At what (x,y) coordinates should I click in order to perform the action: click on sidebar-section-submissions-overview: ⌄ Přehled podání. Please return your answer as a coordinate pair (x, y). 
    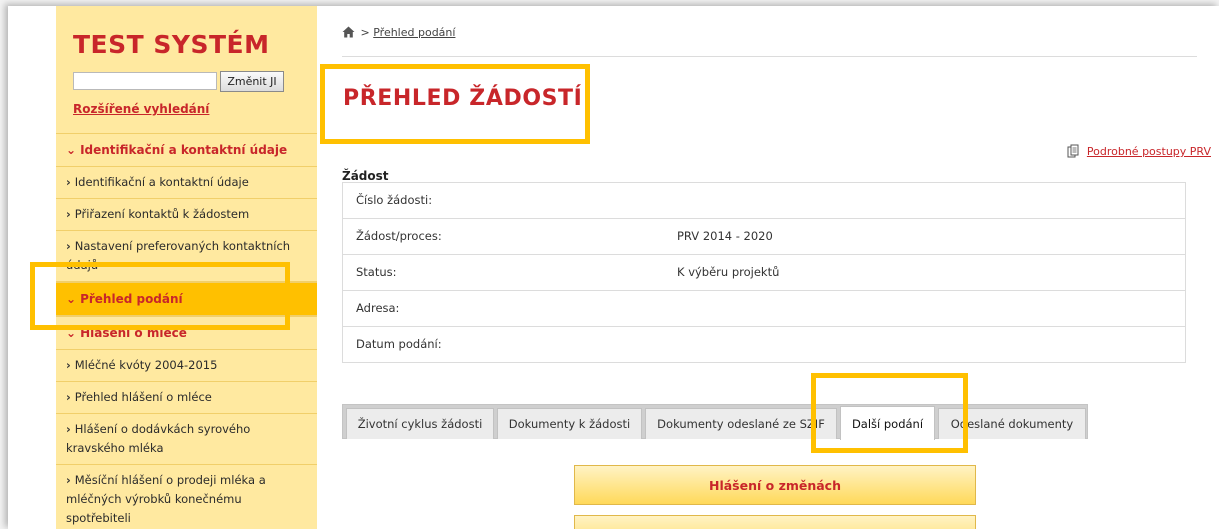
    Looking at the image, I should click on (186, 299).